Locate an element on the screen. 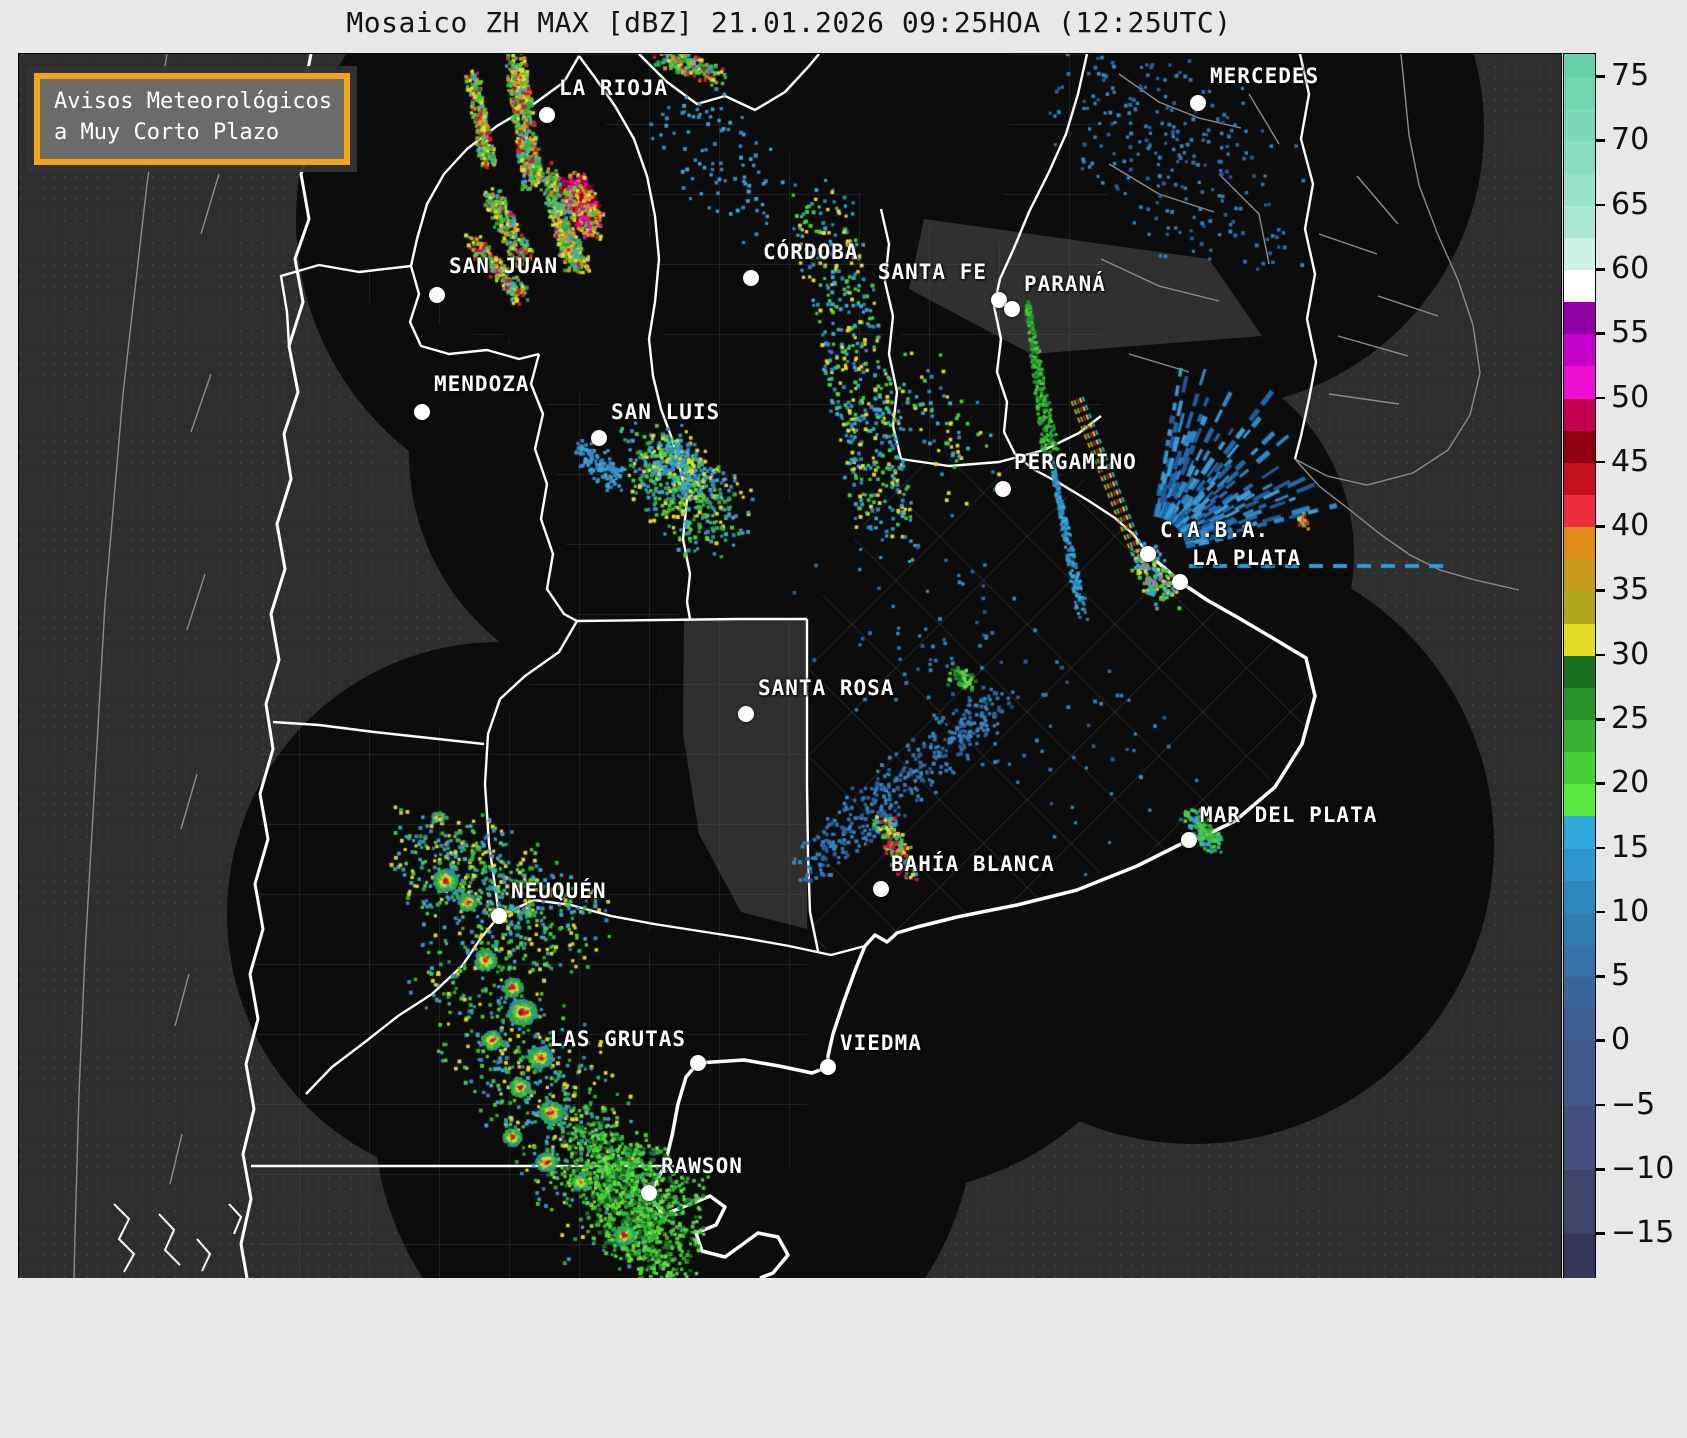  colorbar-ticks: 75 70 65 60 55 50 45 40 35 30 25 20 15 10 5 0 −5 −10 −15 is located at coordinates (1623, 665).